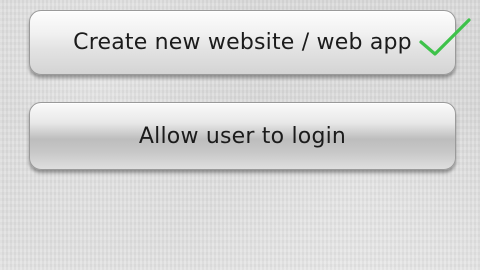 The height and width of the screenshot is (270, 480). Describe the element at coordinates (445, 37) in the screenshot. I see `checkmark-icon` at that location.